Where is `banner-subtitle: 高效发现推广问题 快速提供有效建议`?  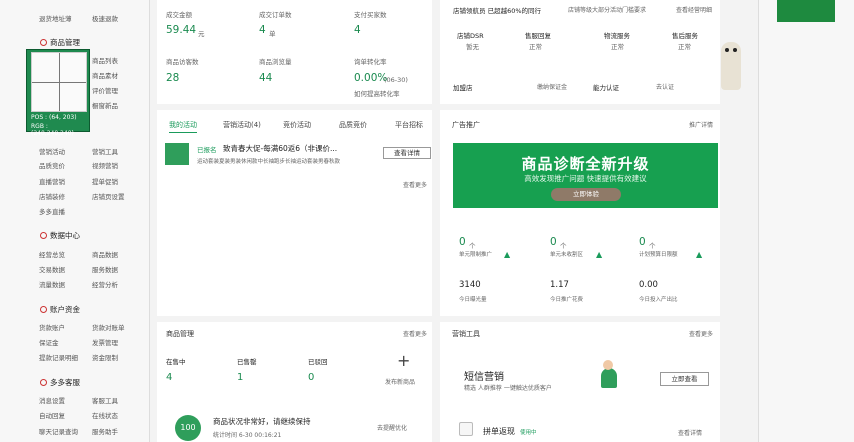
banner-subtitle: 高效发现推广问题 快速提供有效建议 is located at coordinates (585, 178).